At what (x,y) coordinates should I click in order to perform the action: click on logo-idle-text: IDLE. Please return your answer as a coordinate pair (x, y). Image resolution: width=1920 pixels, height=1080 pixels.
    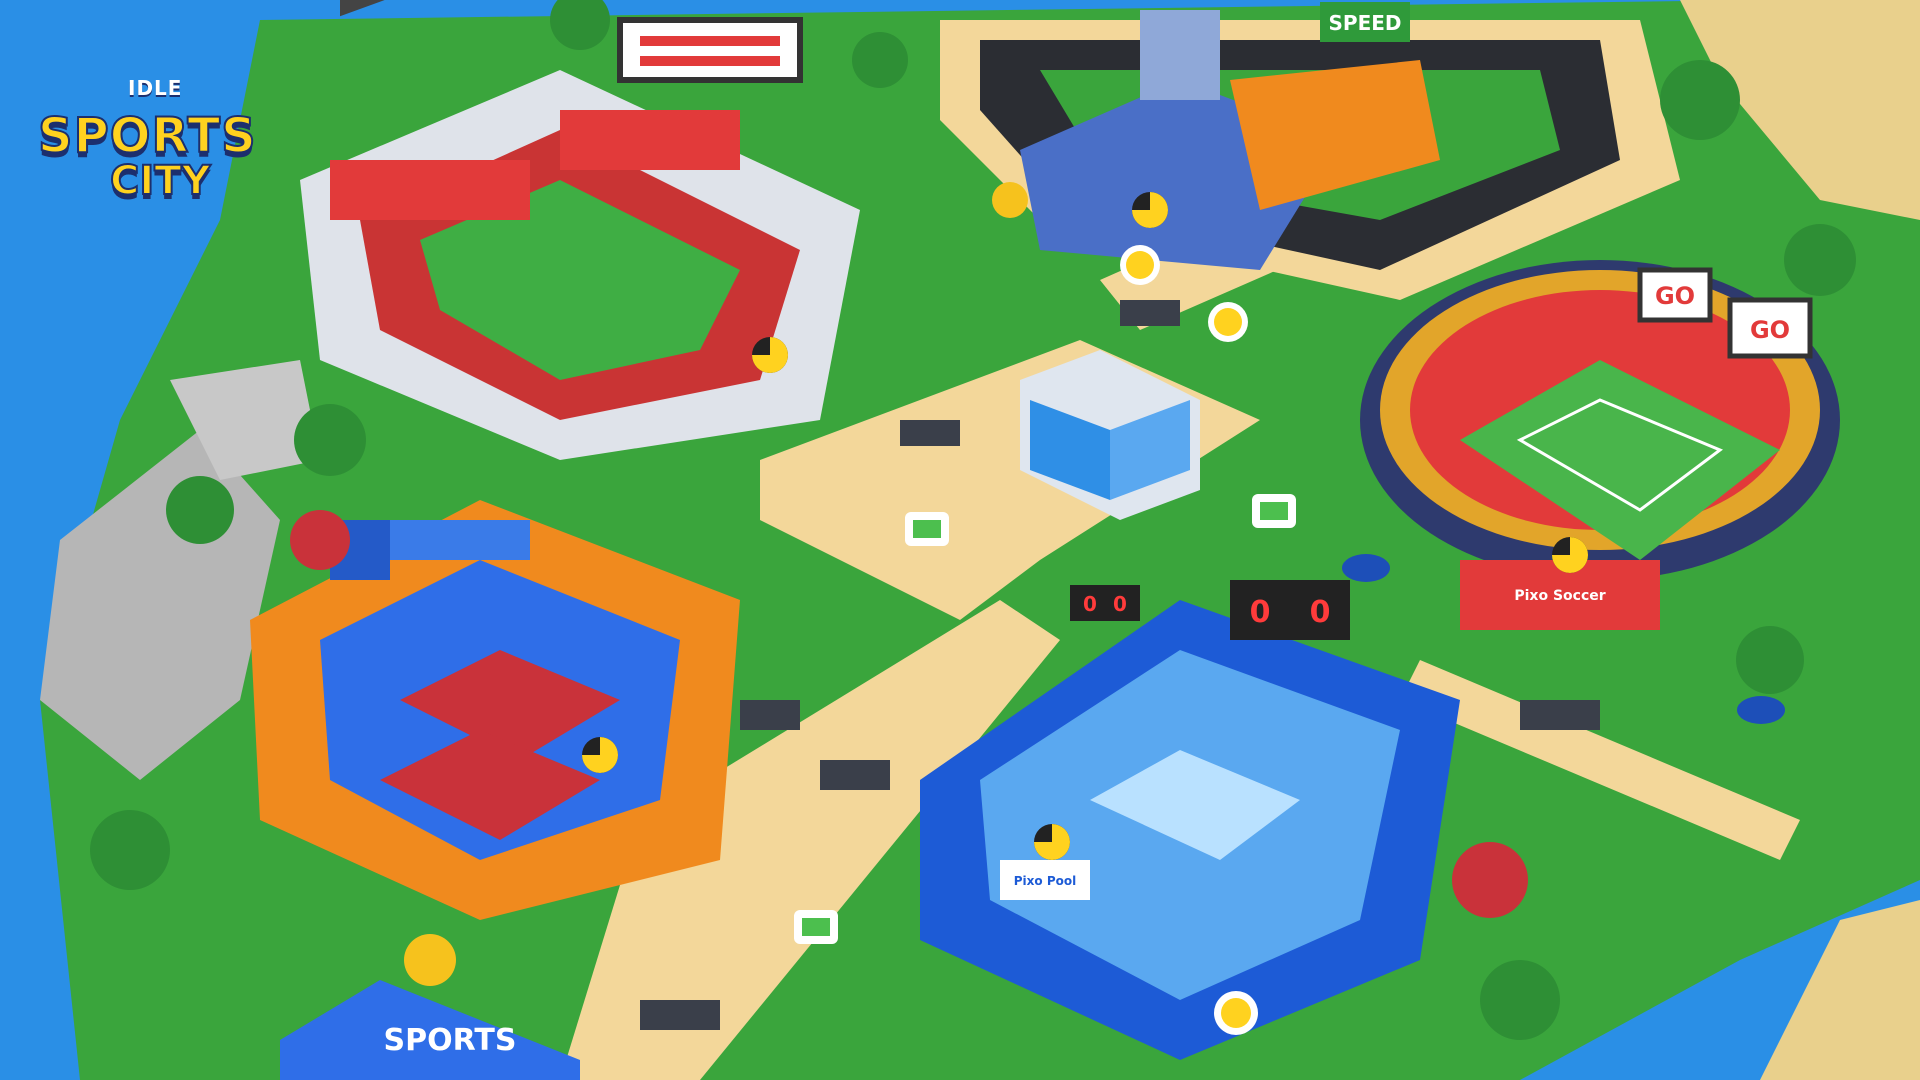
    Looking at the image, I should click on (155, 88).